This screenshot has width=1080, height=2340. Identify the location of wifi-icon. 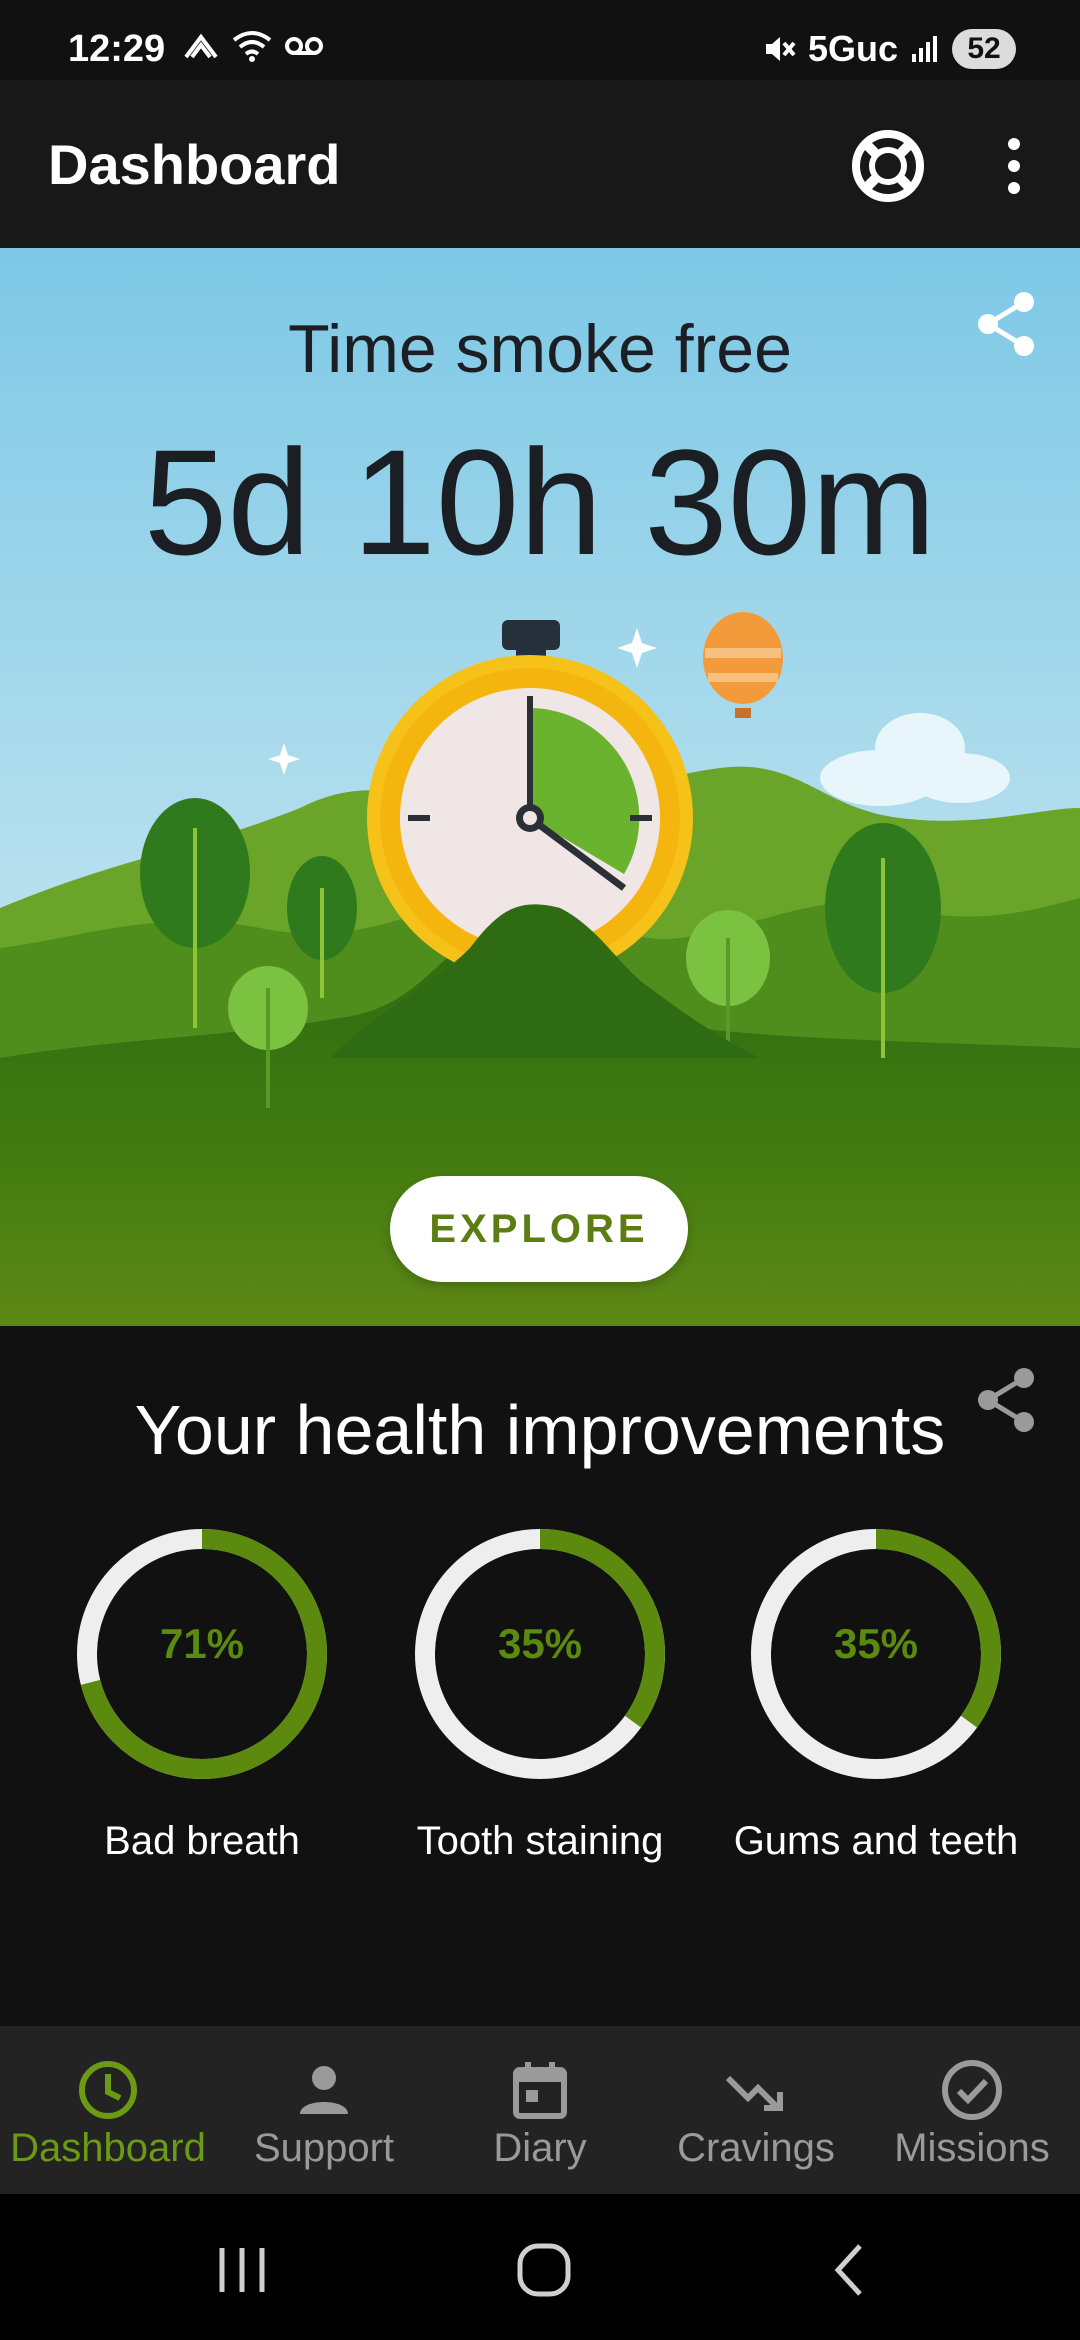
(252, 46).